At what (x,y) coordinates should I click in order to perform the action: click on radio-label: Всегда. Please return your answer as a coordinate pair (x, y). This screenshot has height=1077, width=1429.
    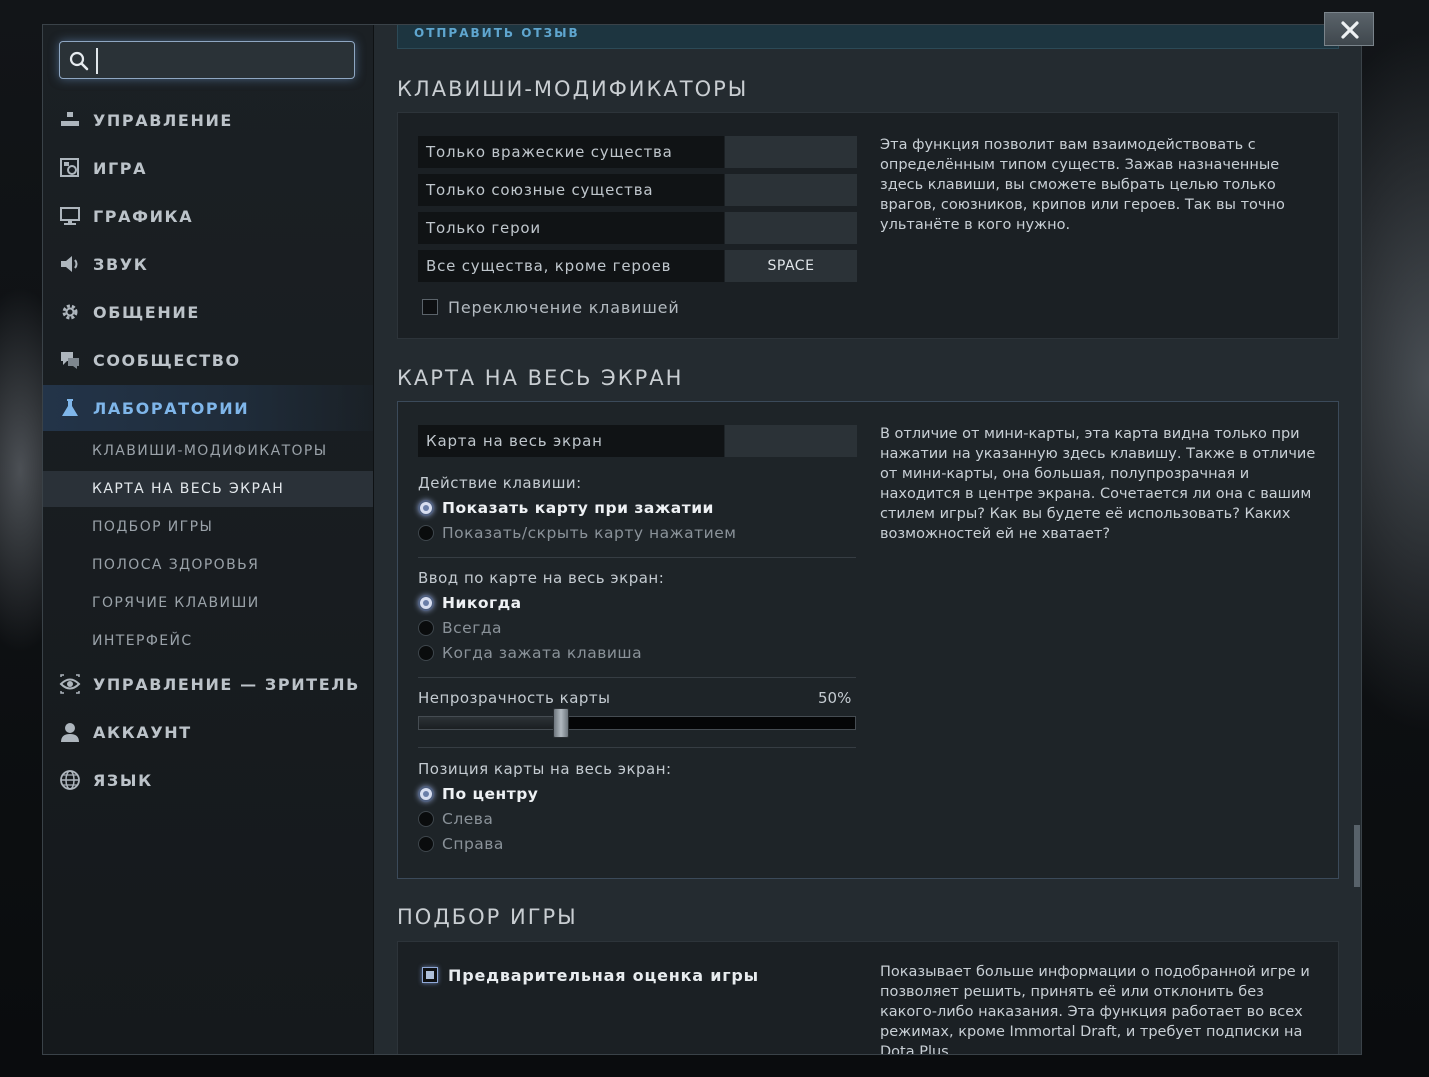
    Looking at the image, I should click on (472, 628).